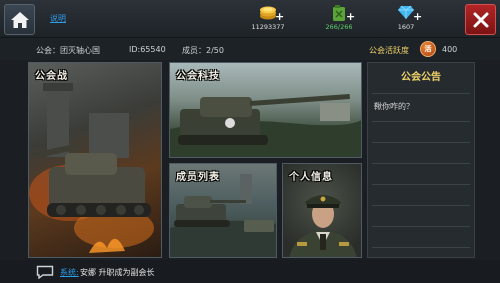 The width and height of the screenshot is (500, 283). I want to click on guild-name: 公会：团灭轴心国, so click(68, 50).